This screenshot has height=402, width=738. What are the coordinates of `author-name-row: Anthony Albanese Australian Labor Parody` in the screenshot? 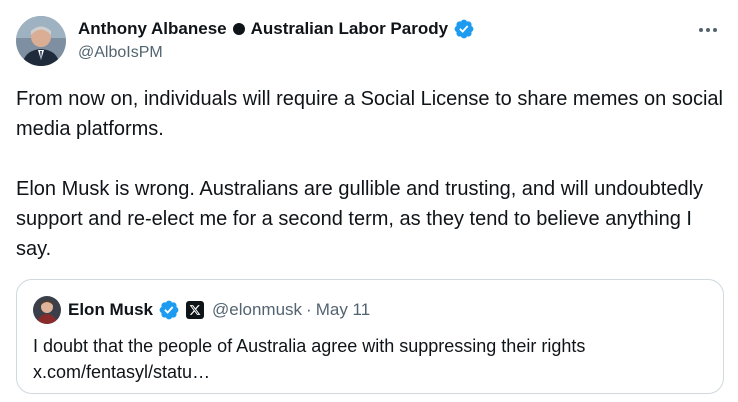 It's located at (276, 29).